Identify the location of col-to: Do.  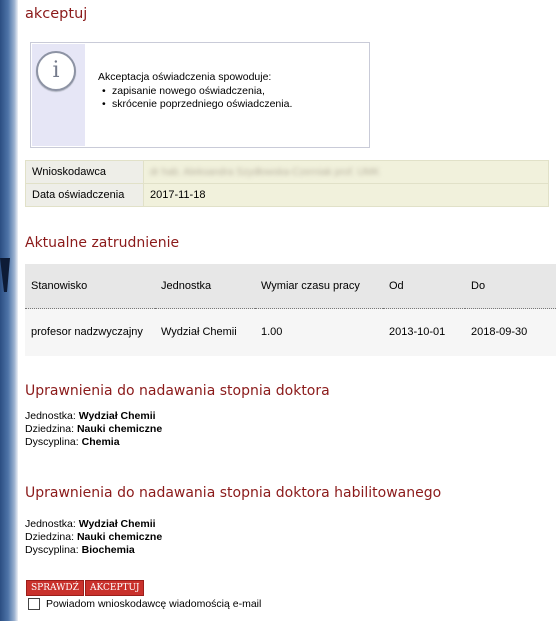
(510, 286).